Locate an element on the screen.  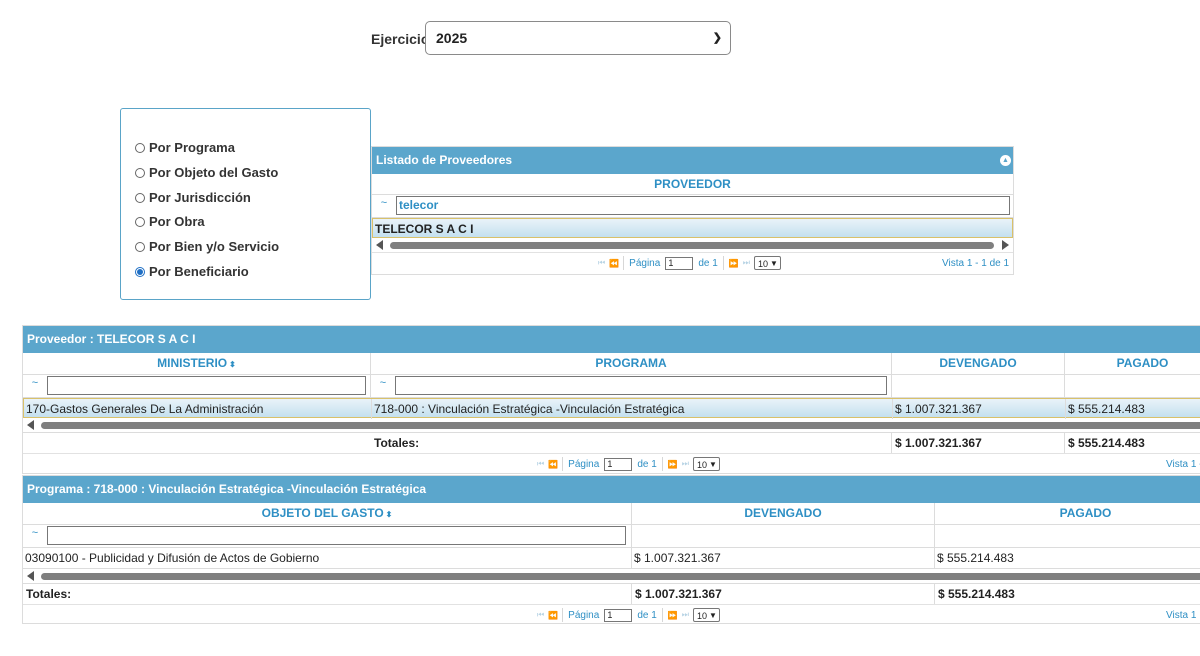
radio-por-jurisdiccion: Por Jurisdicción is located at coordinates (193, 197).